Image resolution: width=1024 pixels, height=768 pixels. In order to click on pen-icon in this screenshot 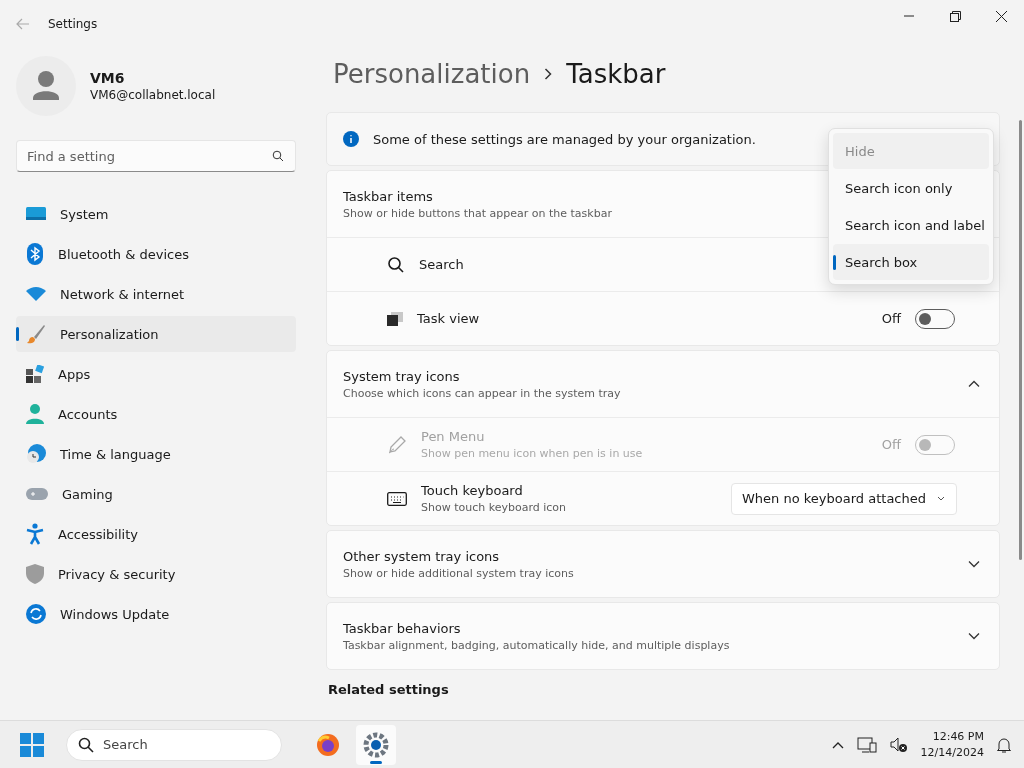, I will do `click(397, 444)`.